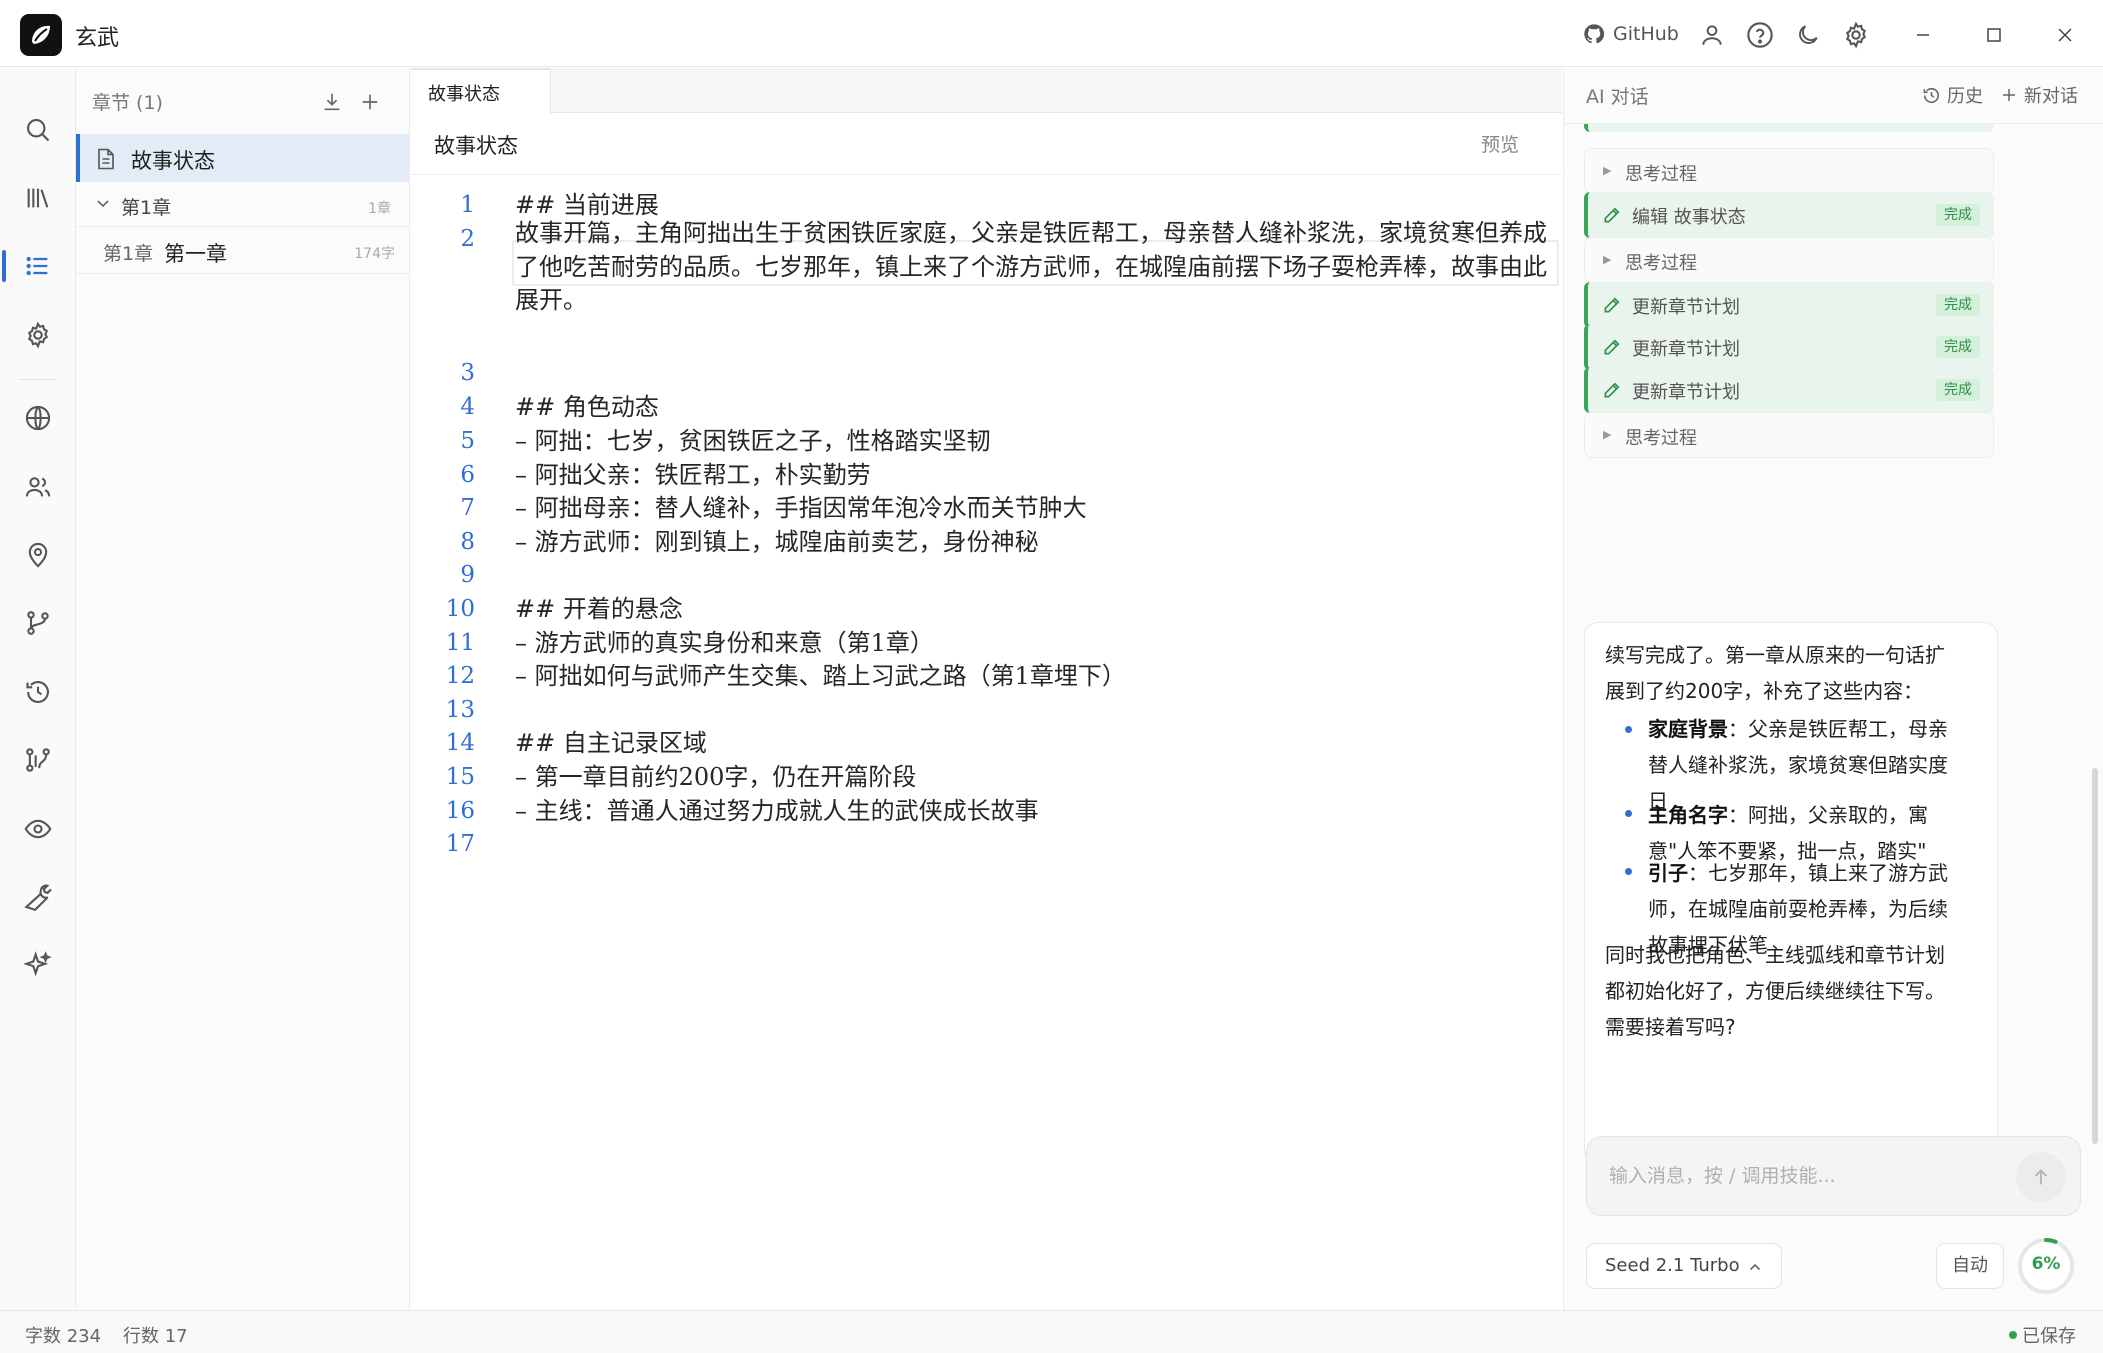 This screenshot has width=2103, height=1353. Describe the element at coordinates (467, 441) in the screenshot. I see `line-number: 5` at that location.